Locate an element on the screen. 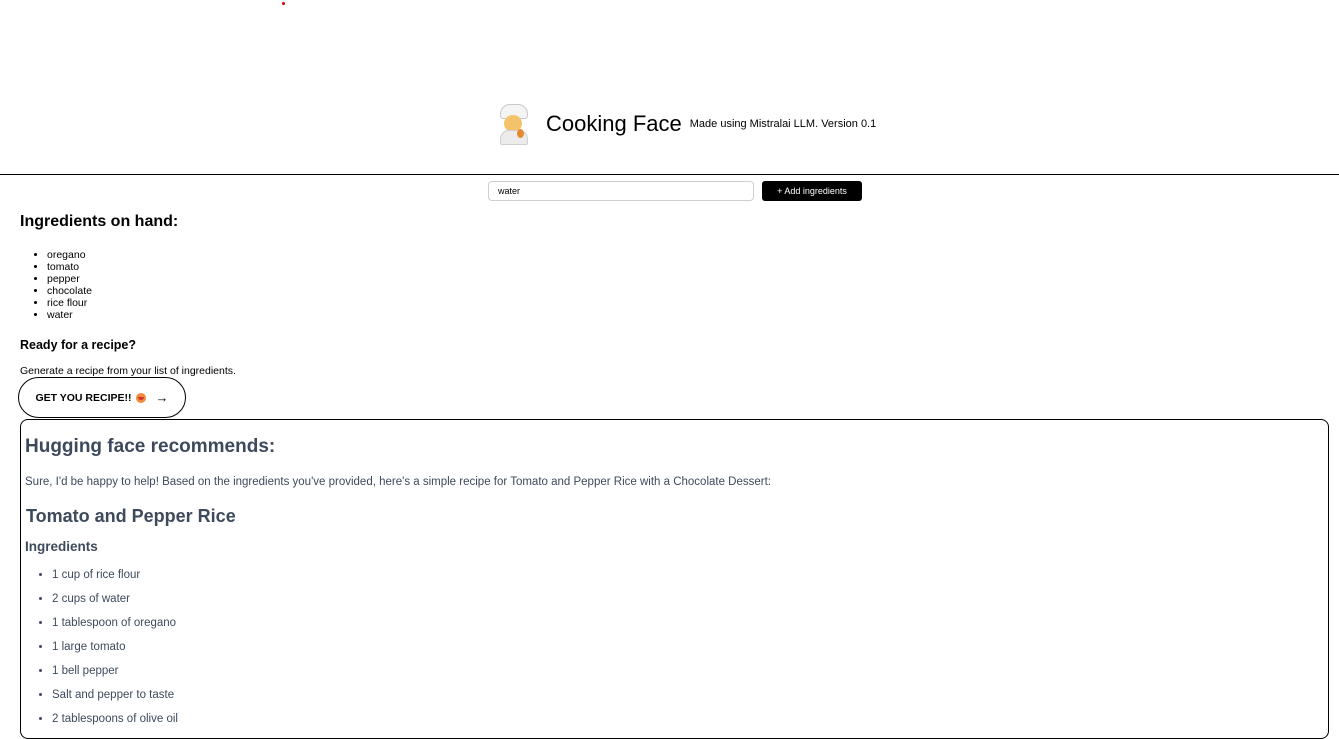  list-item: 2 tablespoons of olive oil is located at coordinates (688, 719).